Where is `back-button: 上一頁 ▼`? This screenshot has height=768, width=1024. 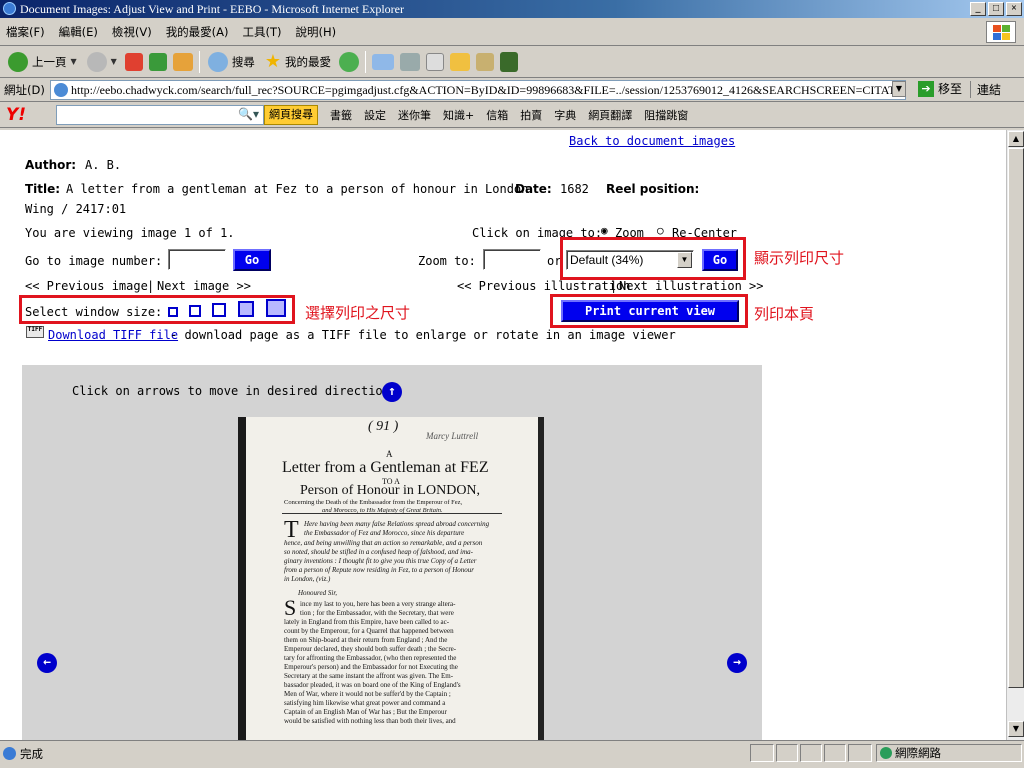 back-button: 上一頁 ▼ is located at coordinates (42, 62).